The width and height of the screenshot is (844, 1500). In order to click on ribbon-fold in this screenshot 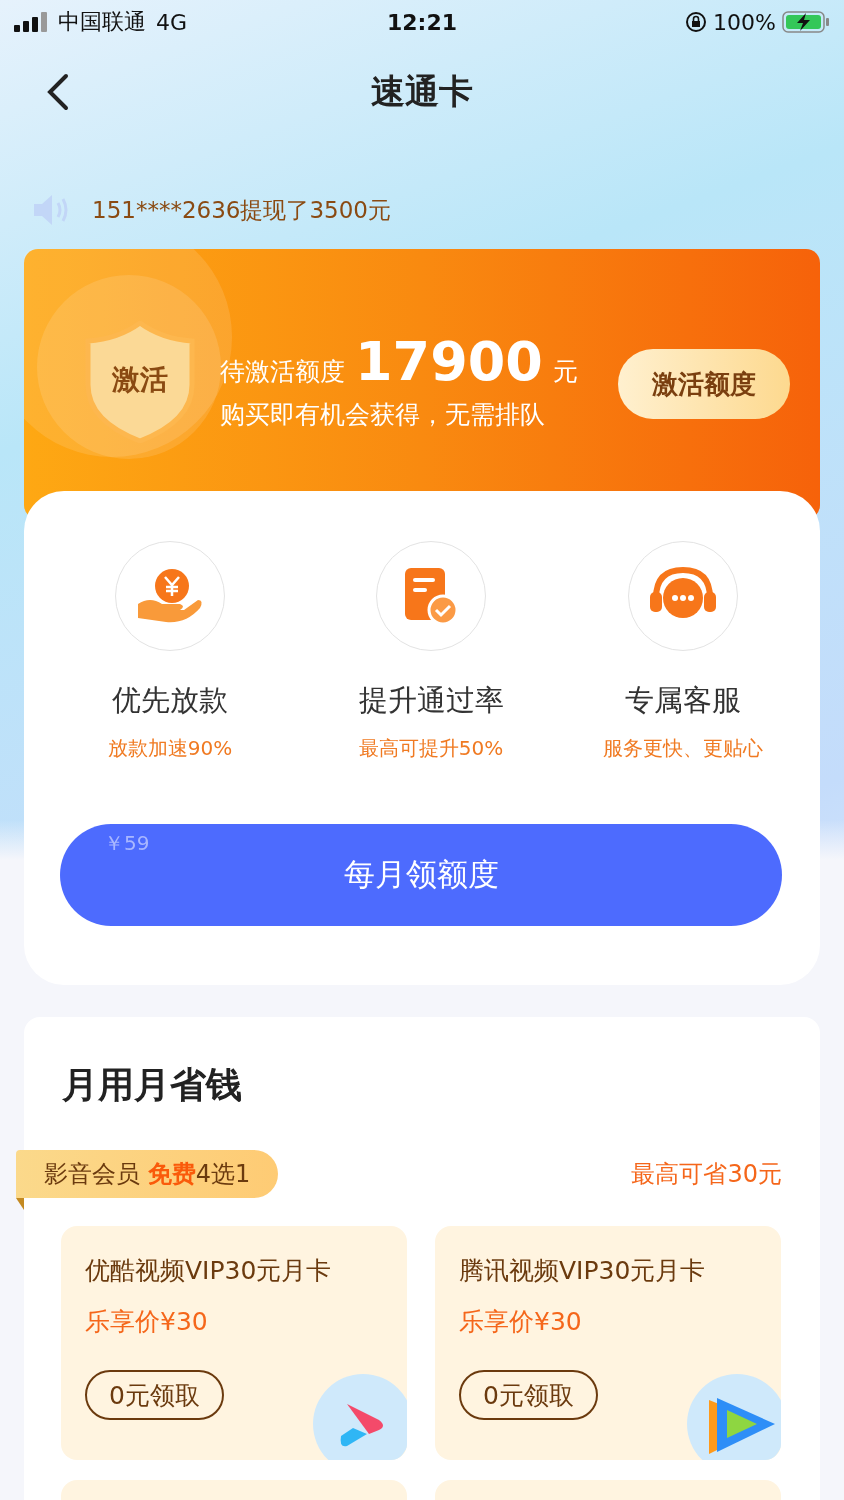, I will do `click(20, 1204)`.